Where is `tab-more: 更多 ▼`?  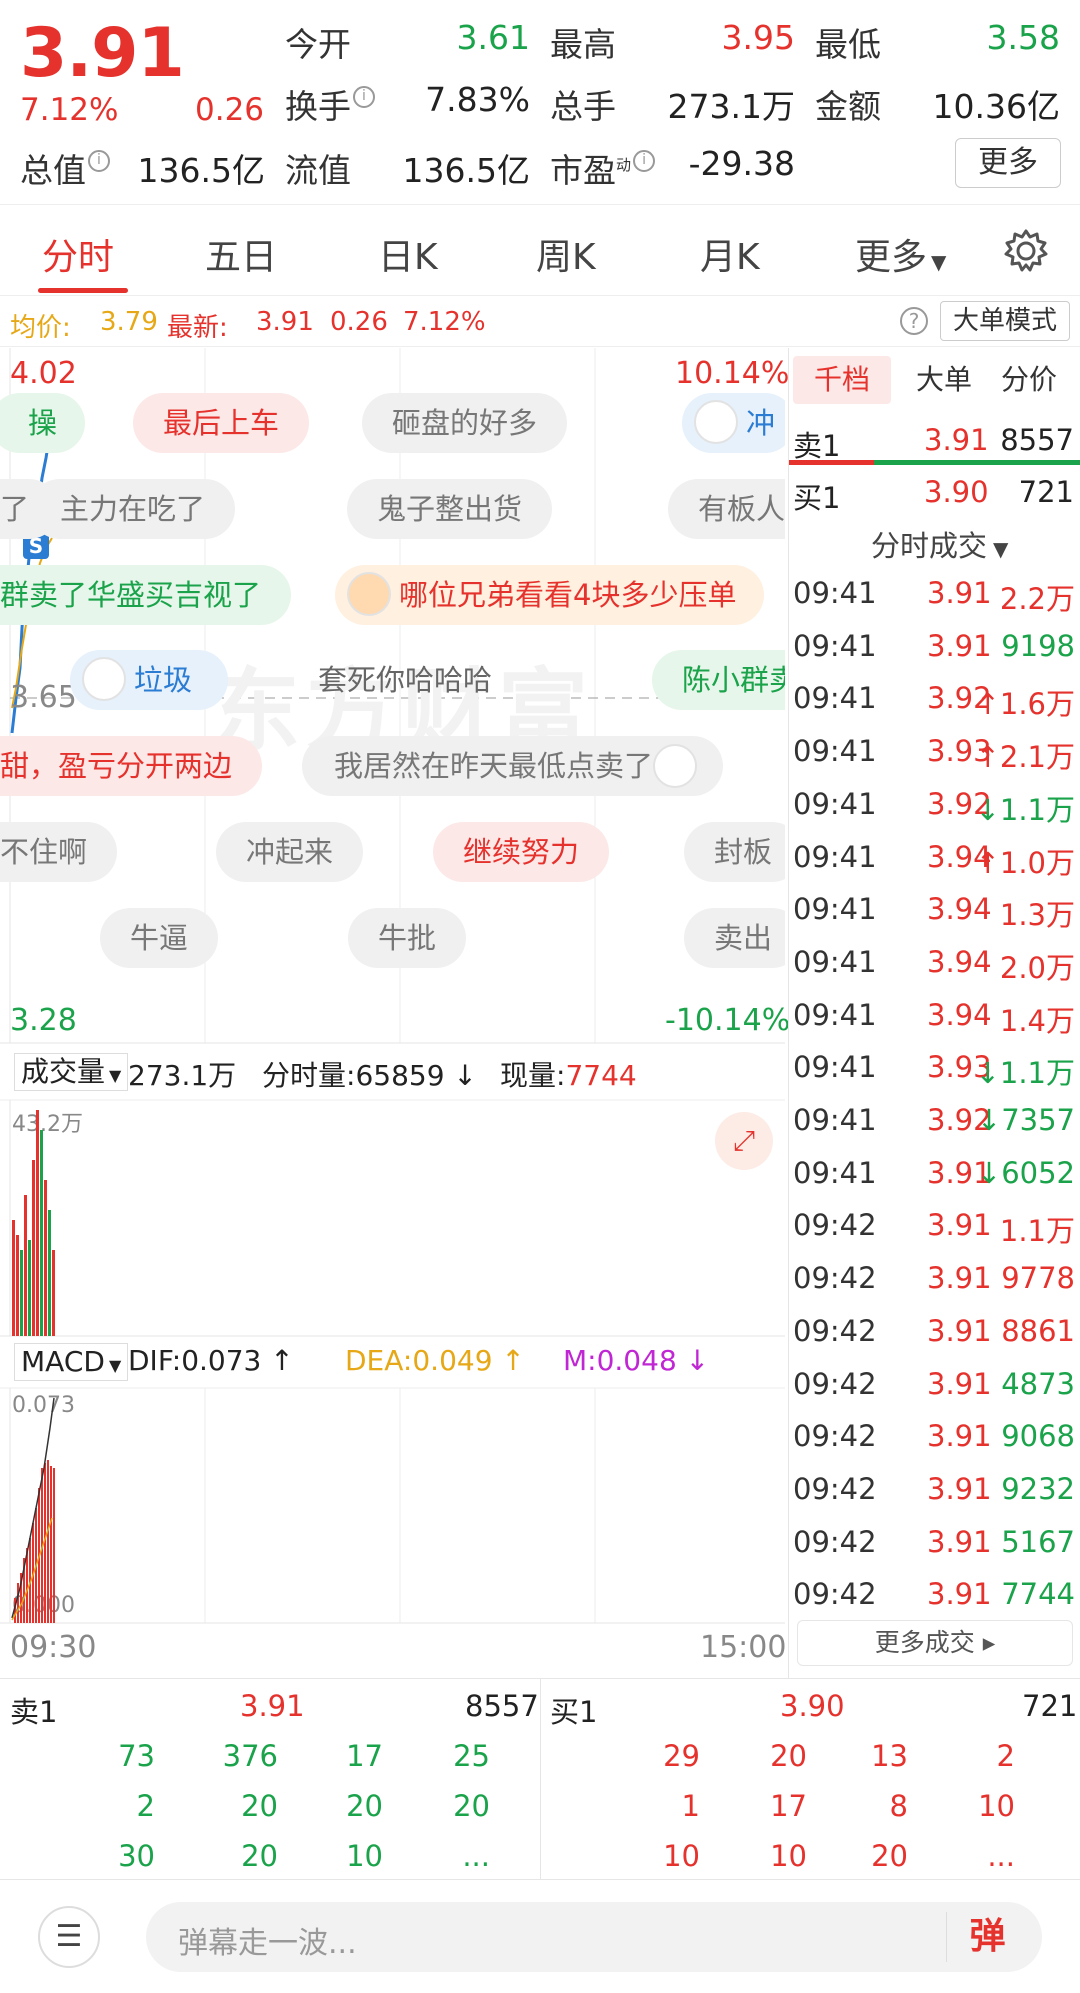
tab-more: 更多 ▼ is located at coordinates (900, 254).